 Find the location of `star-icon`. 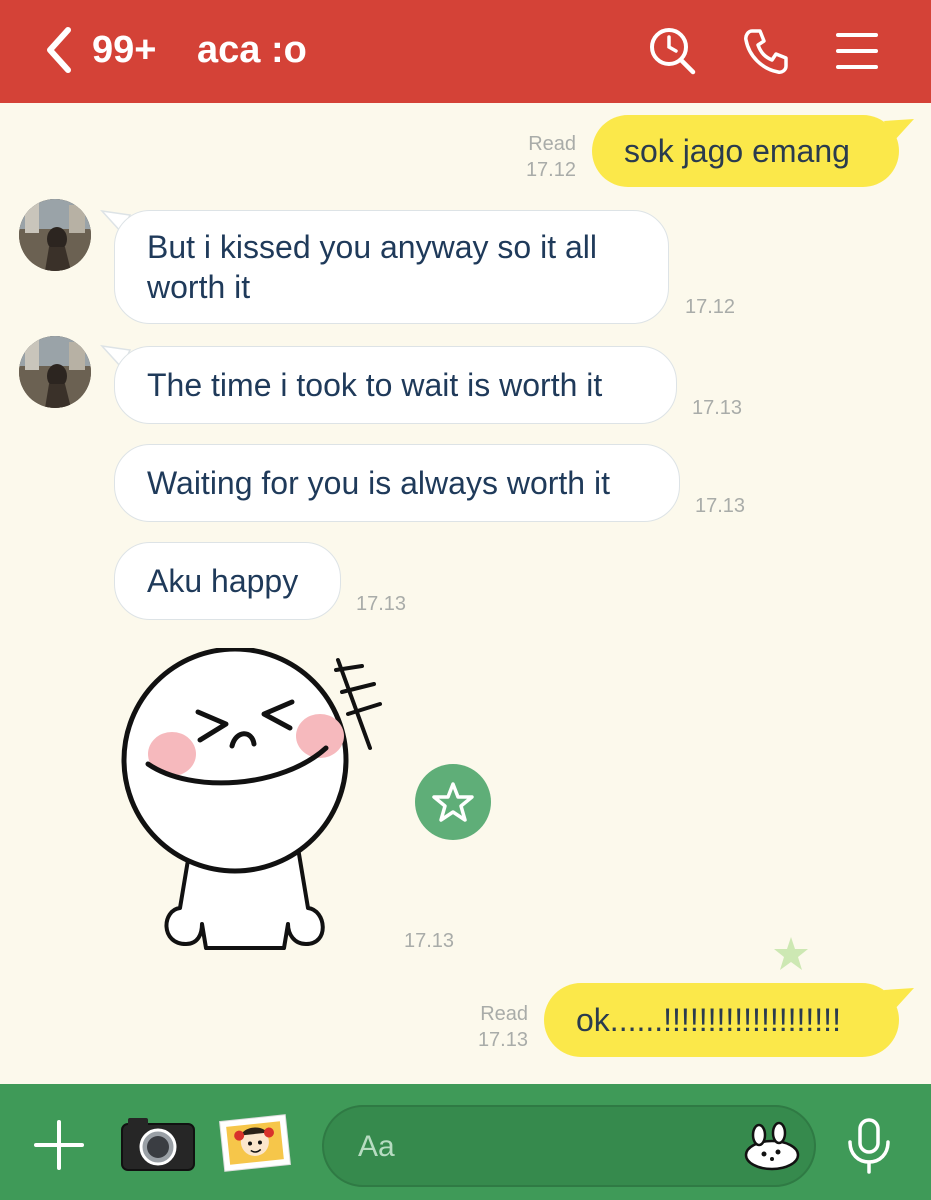

star-icon is located at coordinates (453, 802).